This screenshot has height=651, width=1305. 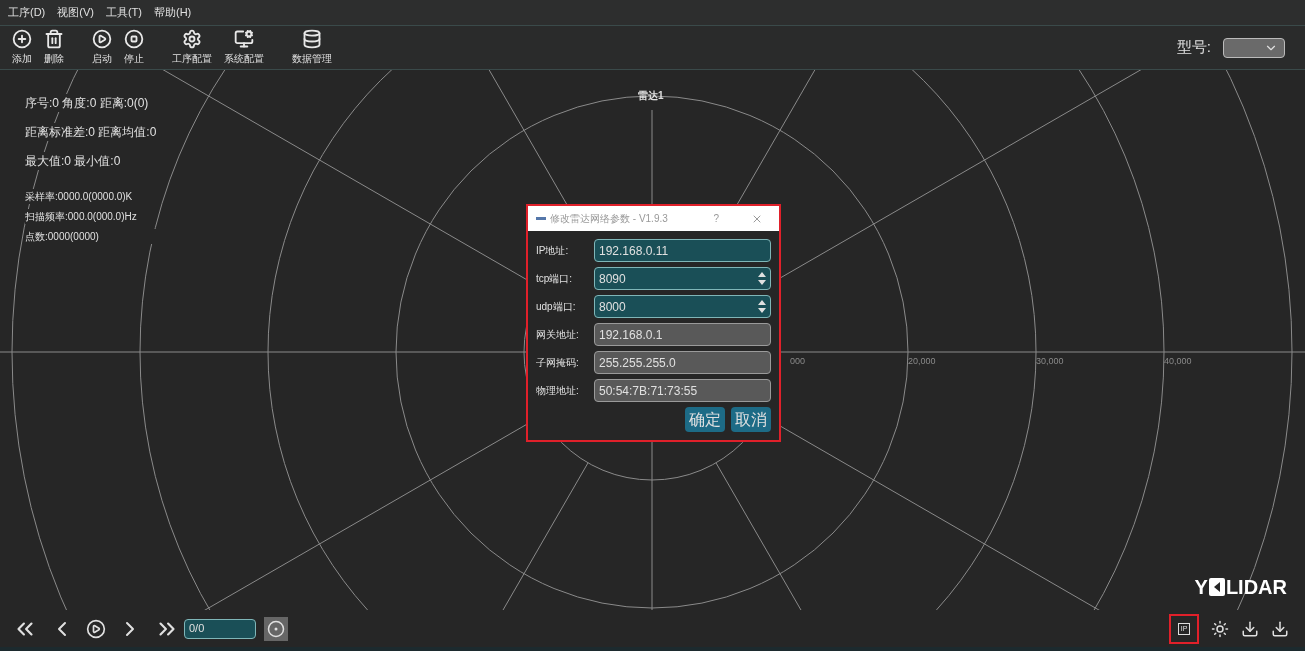 What do you see at coordinates (1220, 628) in the screenshot?
I see `brightness-icon` at bounding box center [1220, 628].